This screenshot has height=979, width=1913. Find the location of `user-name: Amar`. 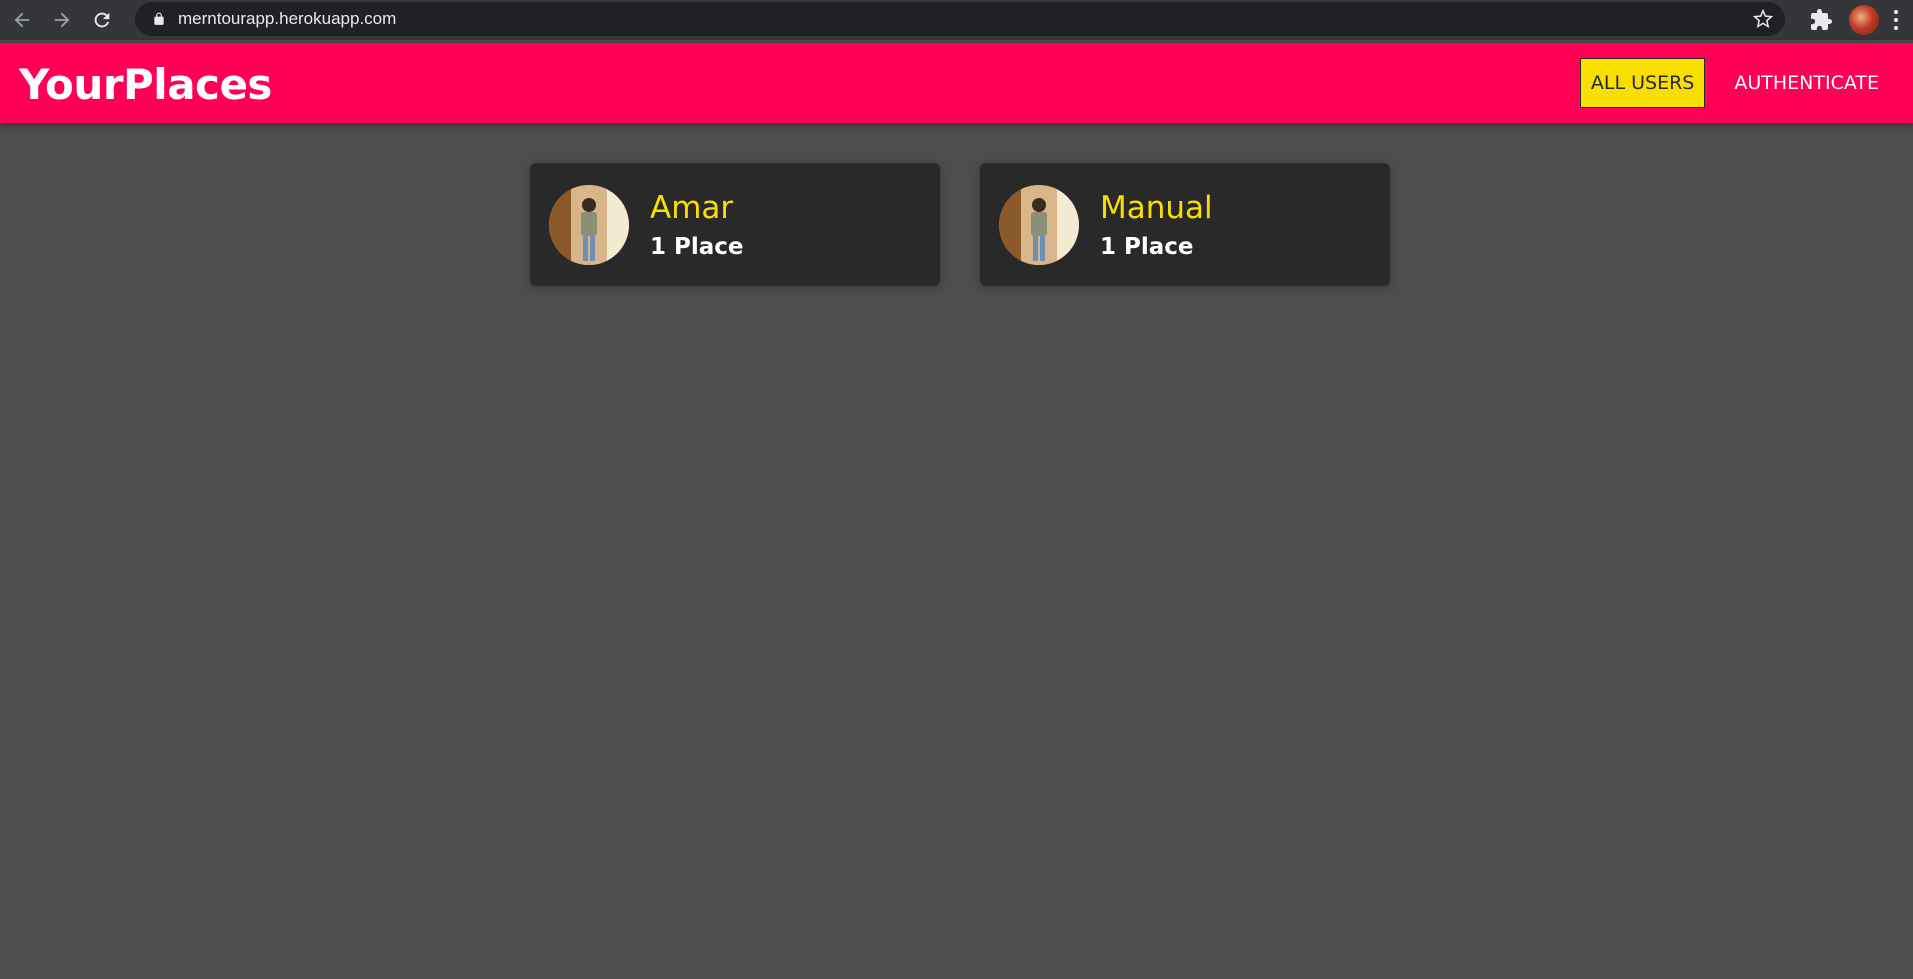

user-name: Amar is located at coordinates (692, 207).